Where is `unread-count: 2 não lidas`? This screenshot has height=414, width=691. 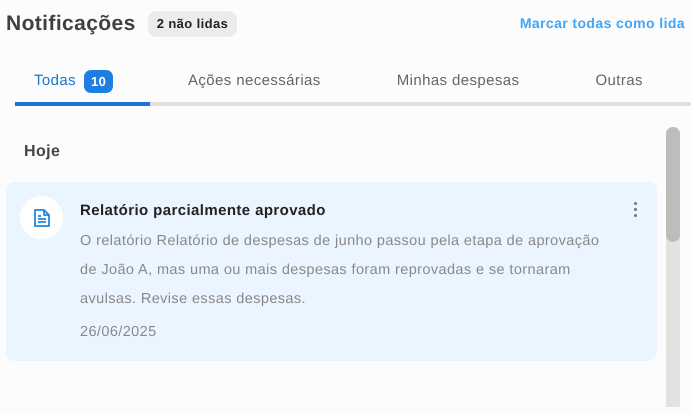 unread-count: 2 não lidas is located at coordinates (193, 23).